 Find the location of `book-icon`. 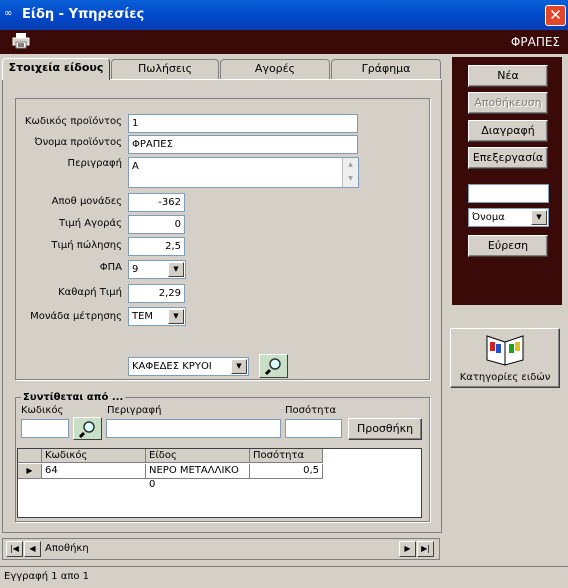

book-icon is located at coordinates (505, 350).